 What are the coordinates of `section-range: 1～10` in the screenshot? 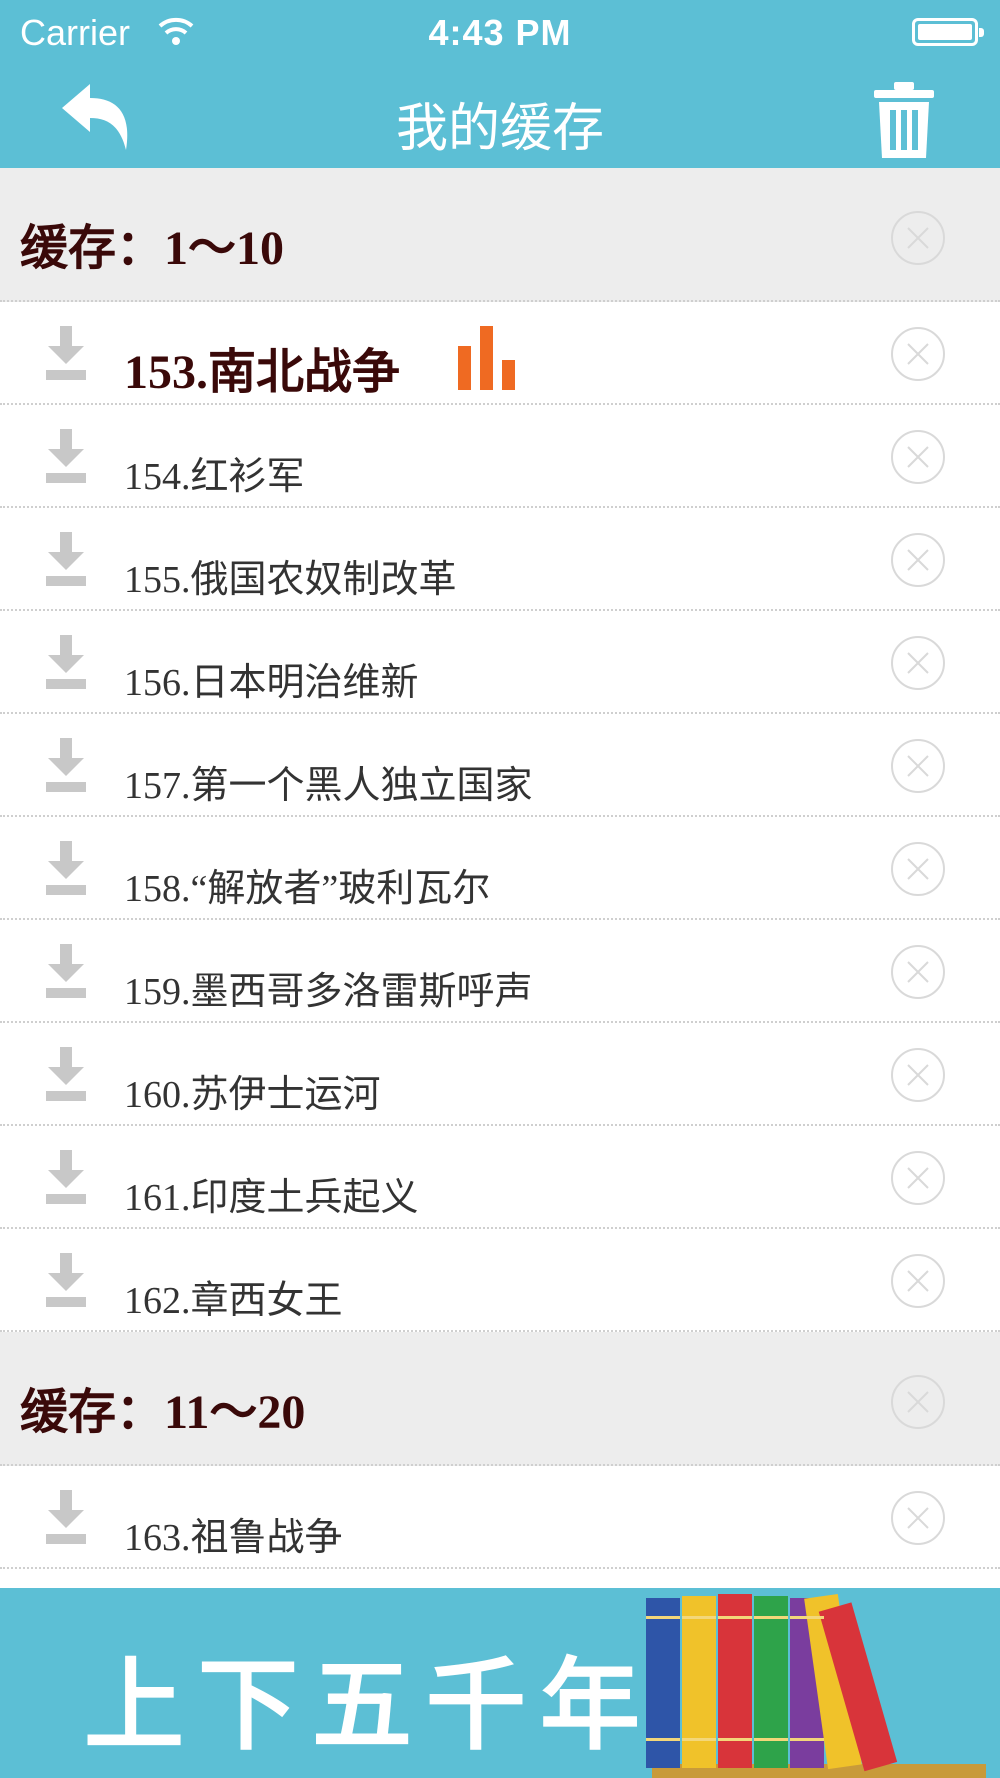 It's located at (224, 248).